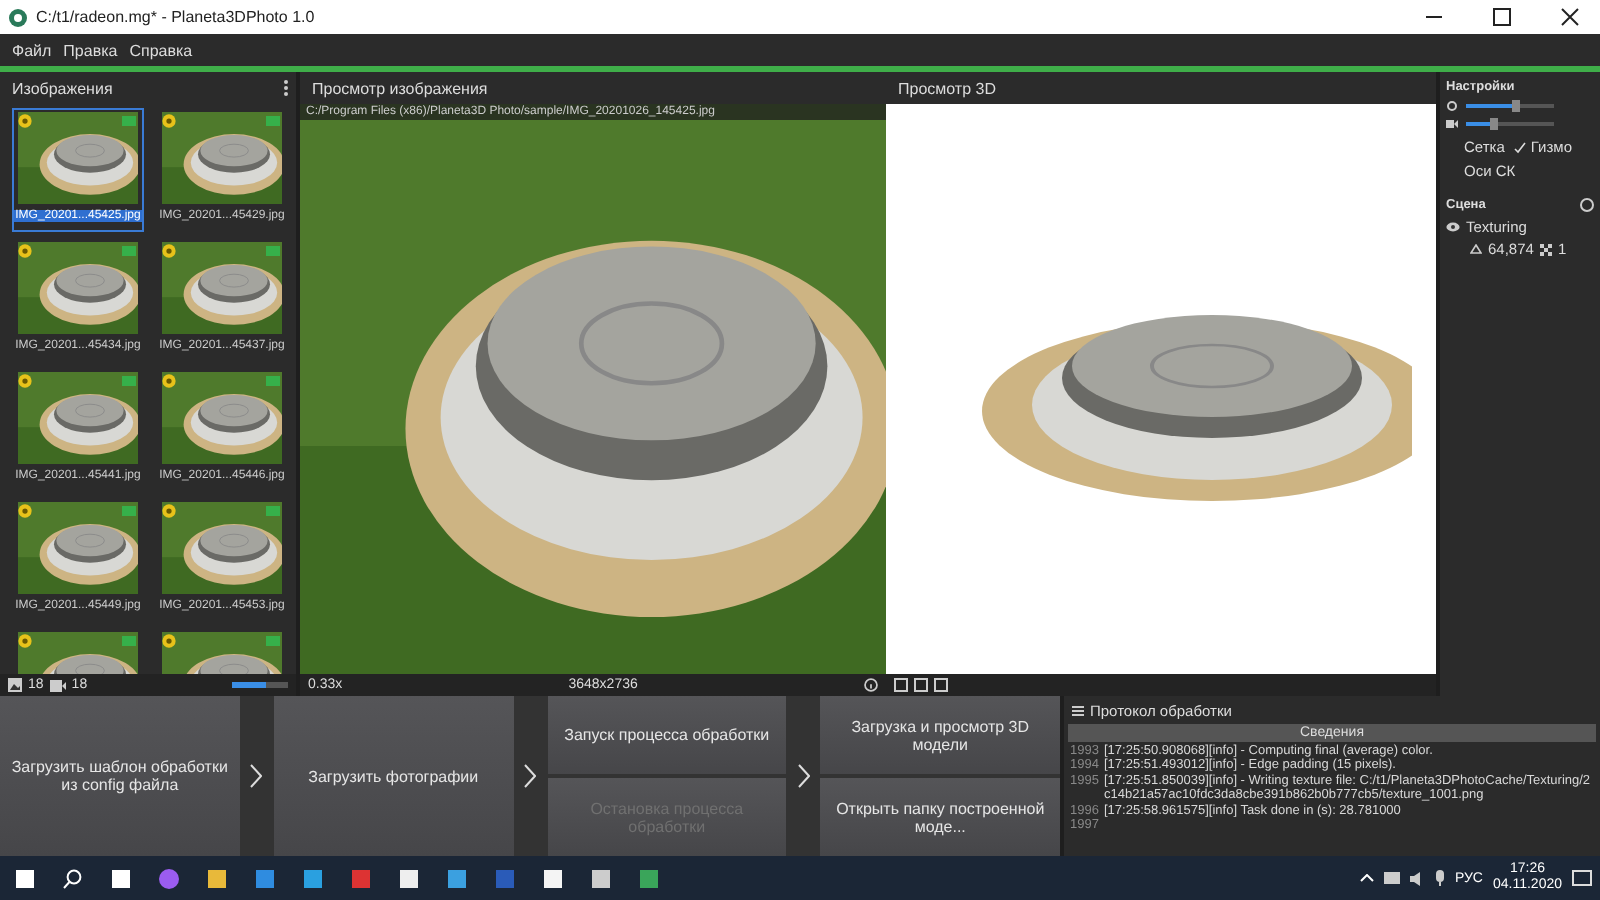 This screenshot has height=900, width=1600. What do you see at coordinates (32, 50) in the screenshot?
I see `menu-item: Файл` at bounding box center [32, 50].